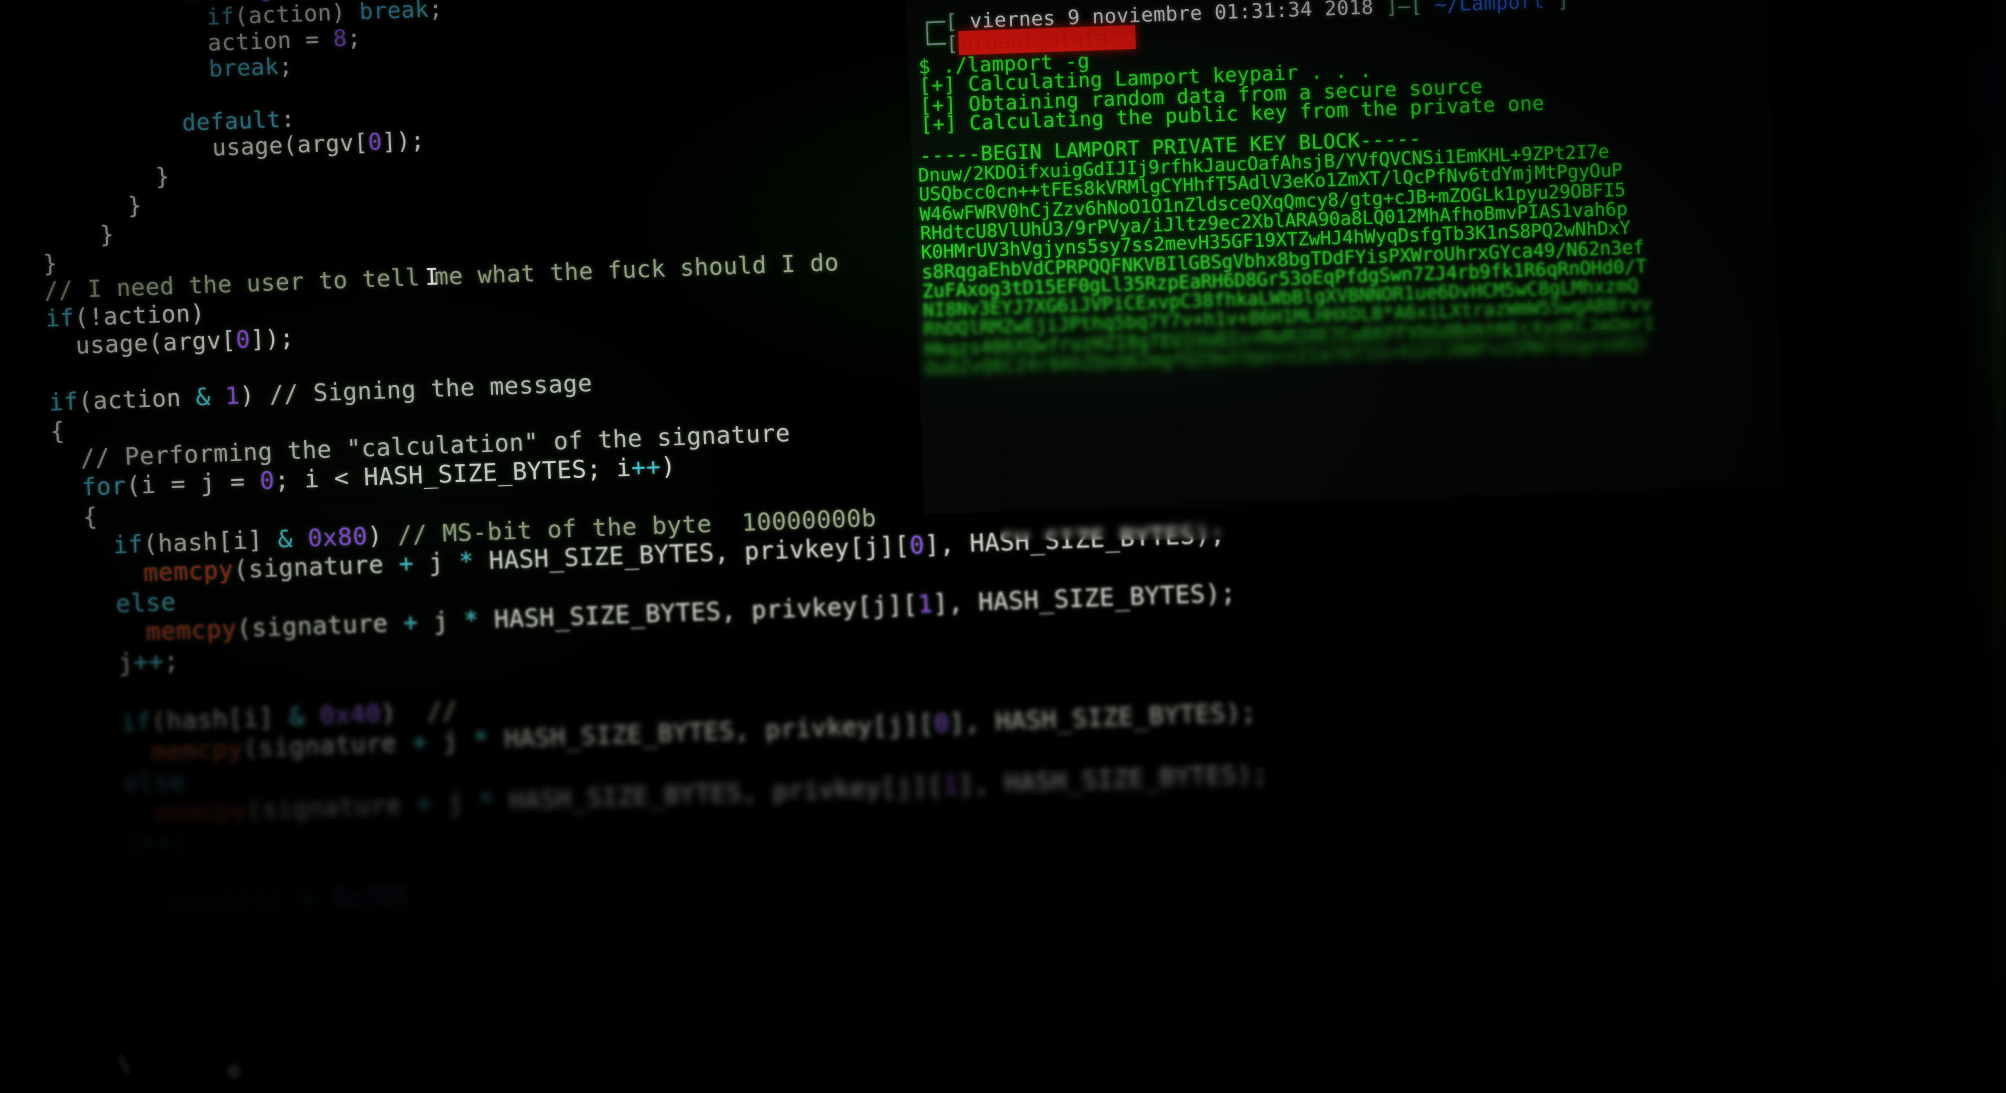 Image resolution: width=2006 pixels, height=1093 pixels. I want to click on prompt-bracket-2: [, so click(952, 43).